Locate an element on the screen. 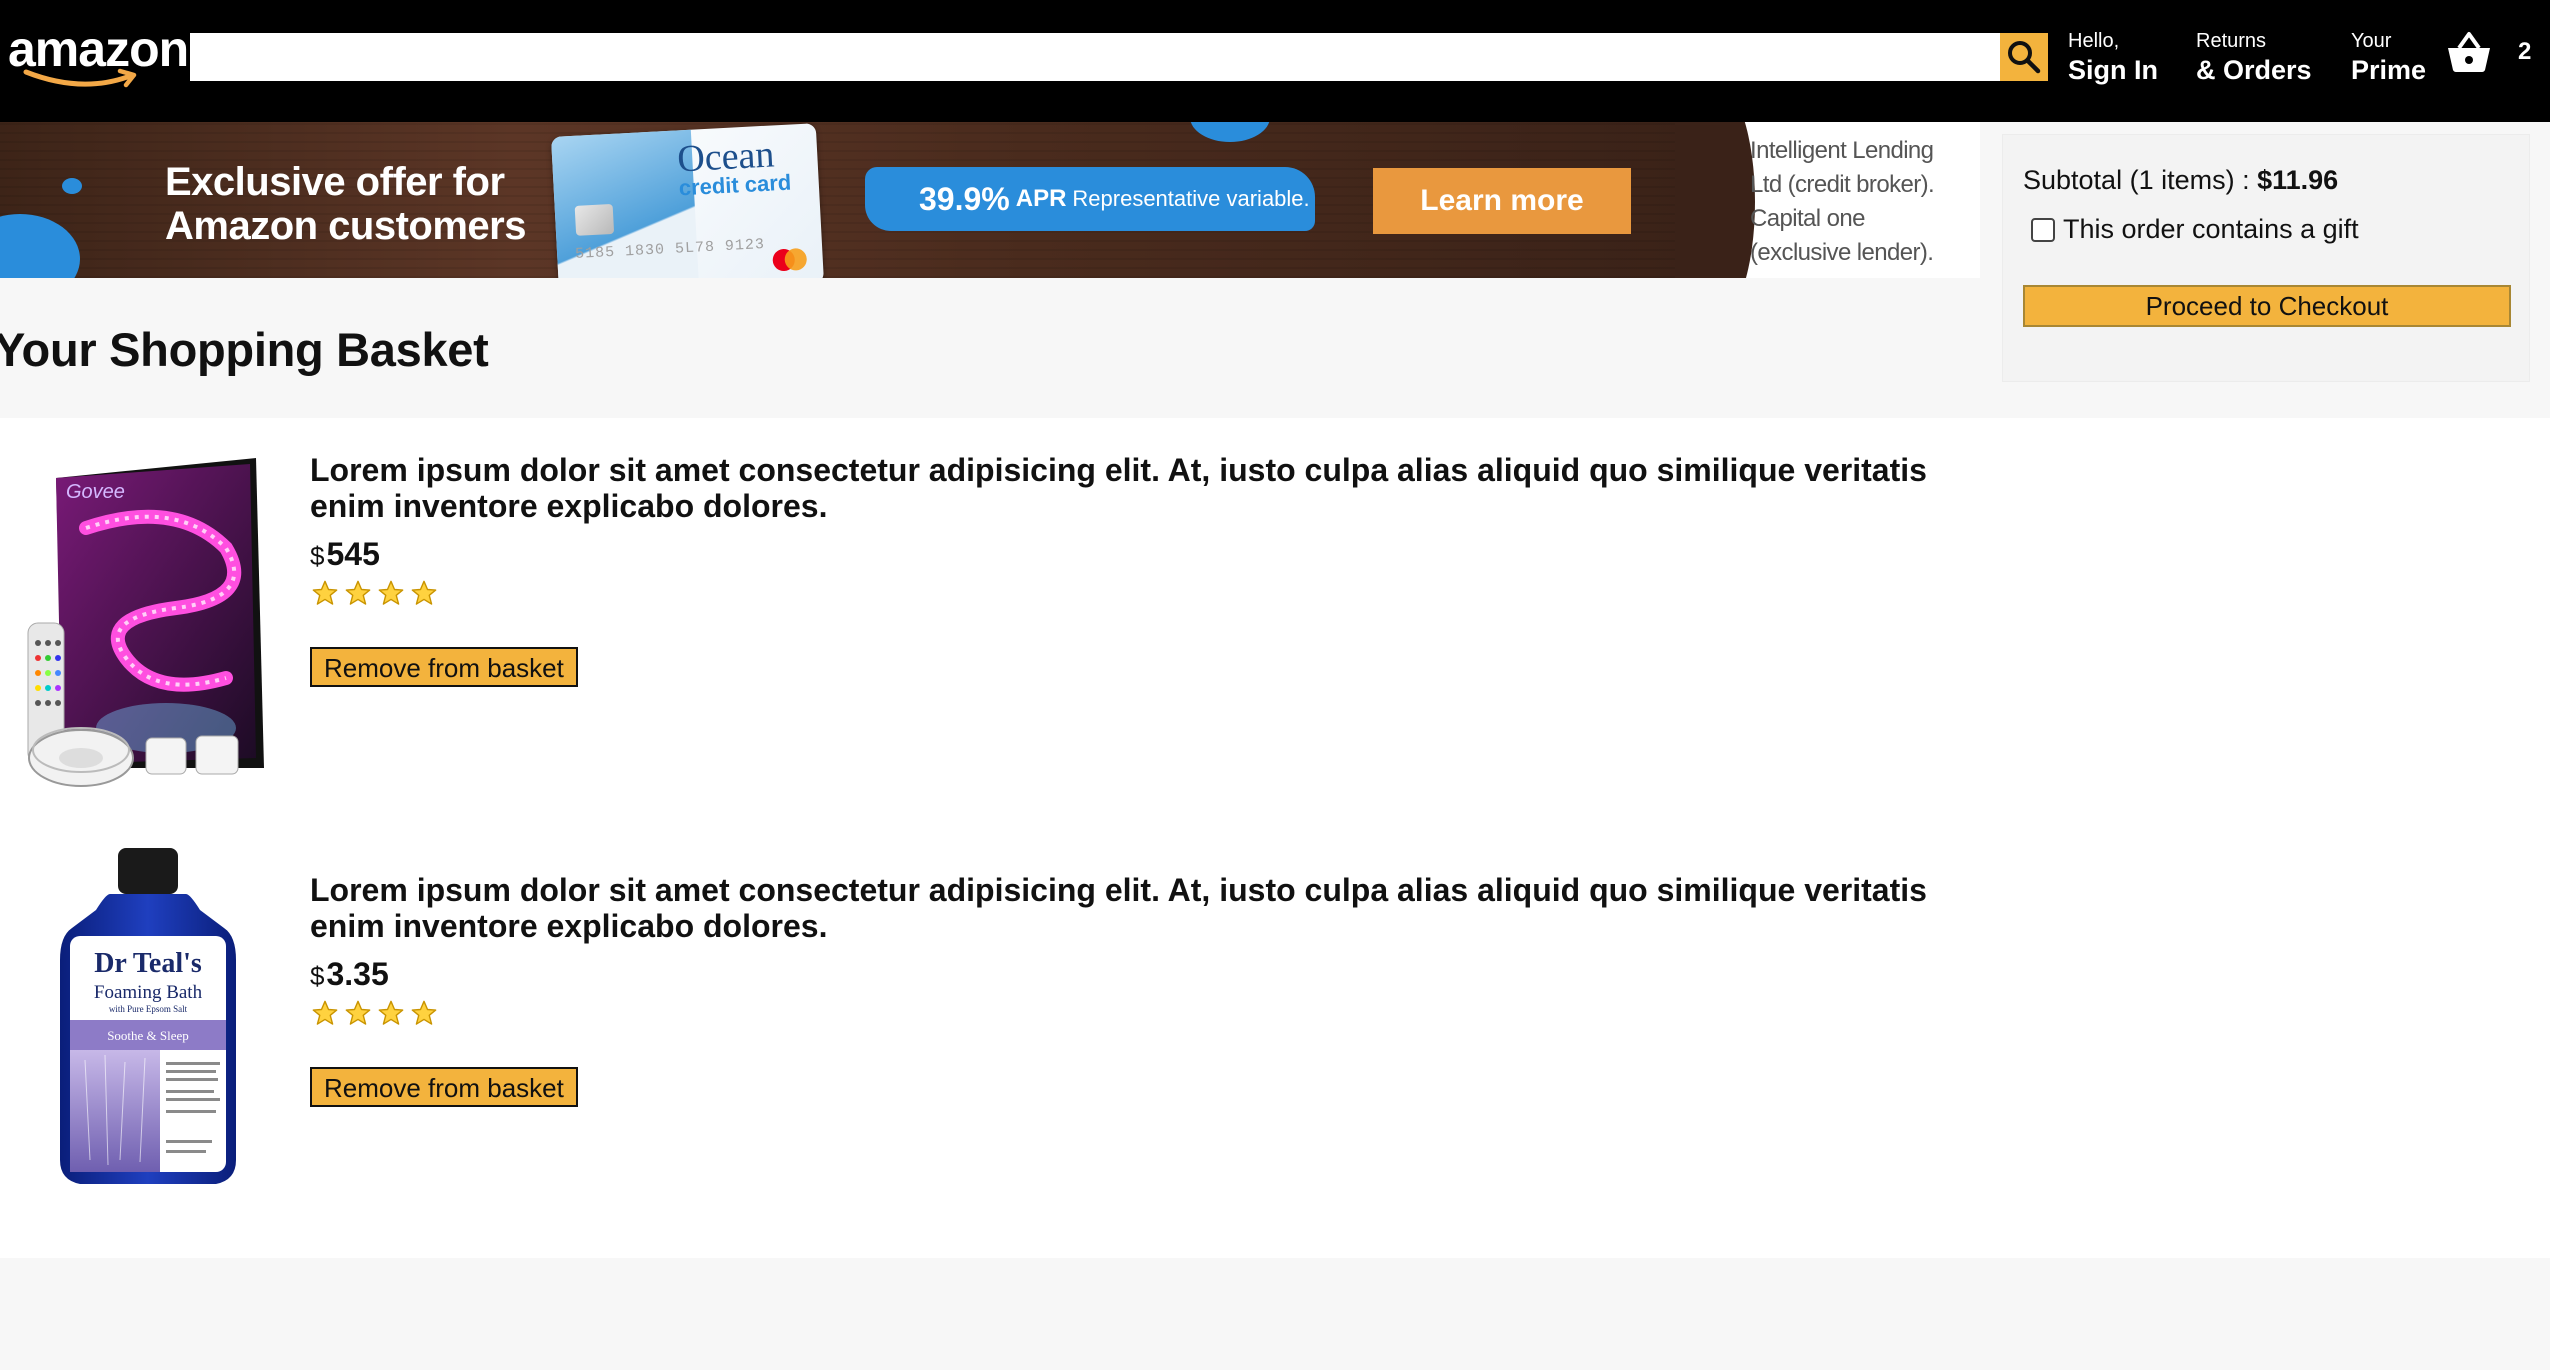  card-subtitle: credit card is located at coordinates (735, 185).